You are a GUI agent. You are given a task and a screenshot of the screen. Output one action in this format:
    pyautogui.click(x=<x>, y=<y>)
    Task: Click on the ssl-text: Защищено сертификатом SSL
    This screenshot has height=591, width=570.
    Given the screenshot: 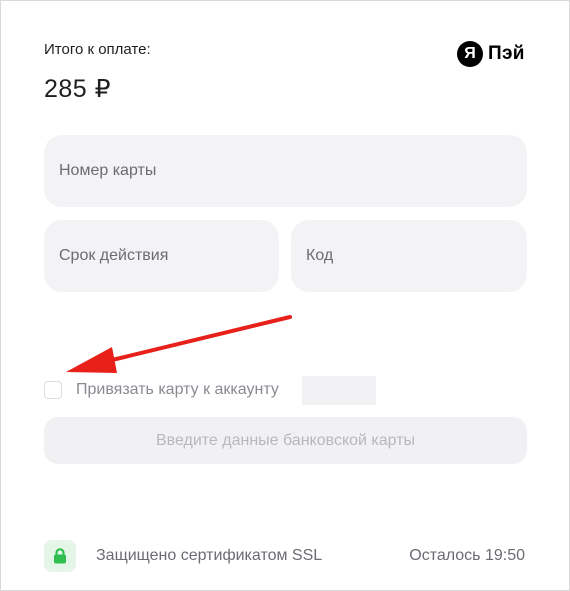 What is the action you would take?
    pyautogui.click(x=209, y=555)
    